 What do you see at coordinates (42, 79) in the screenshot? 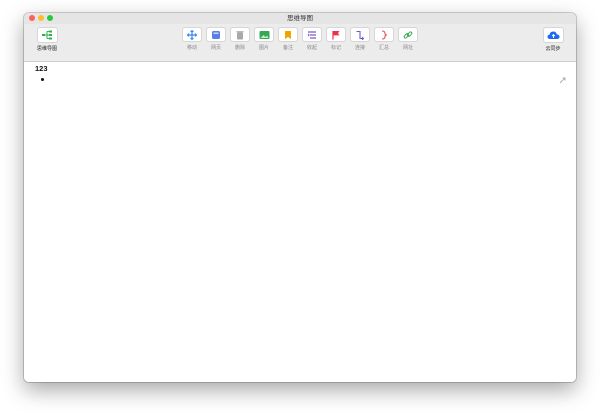
I see `child-topic-node` at bounding box center [42, 79].